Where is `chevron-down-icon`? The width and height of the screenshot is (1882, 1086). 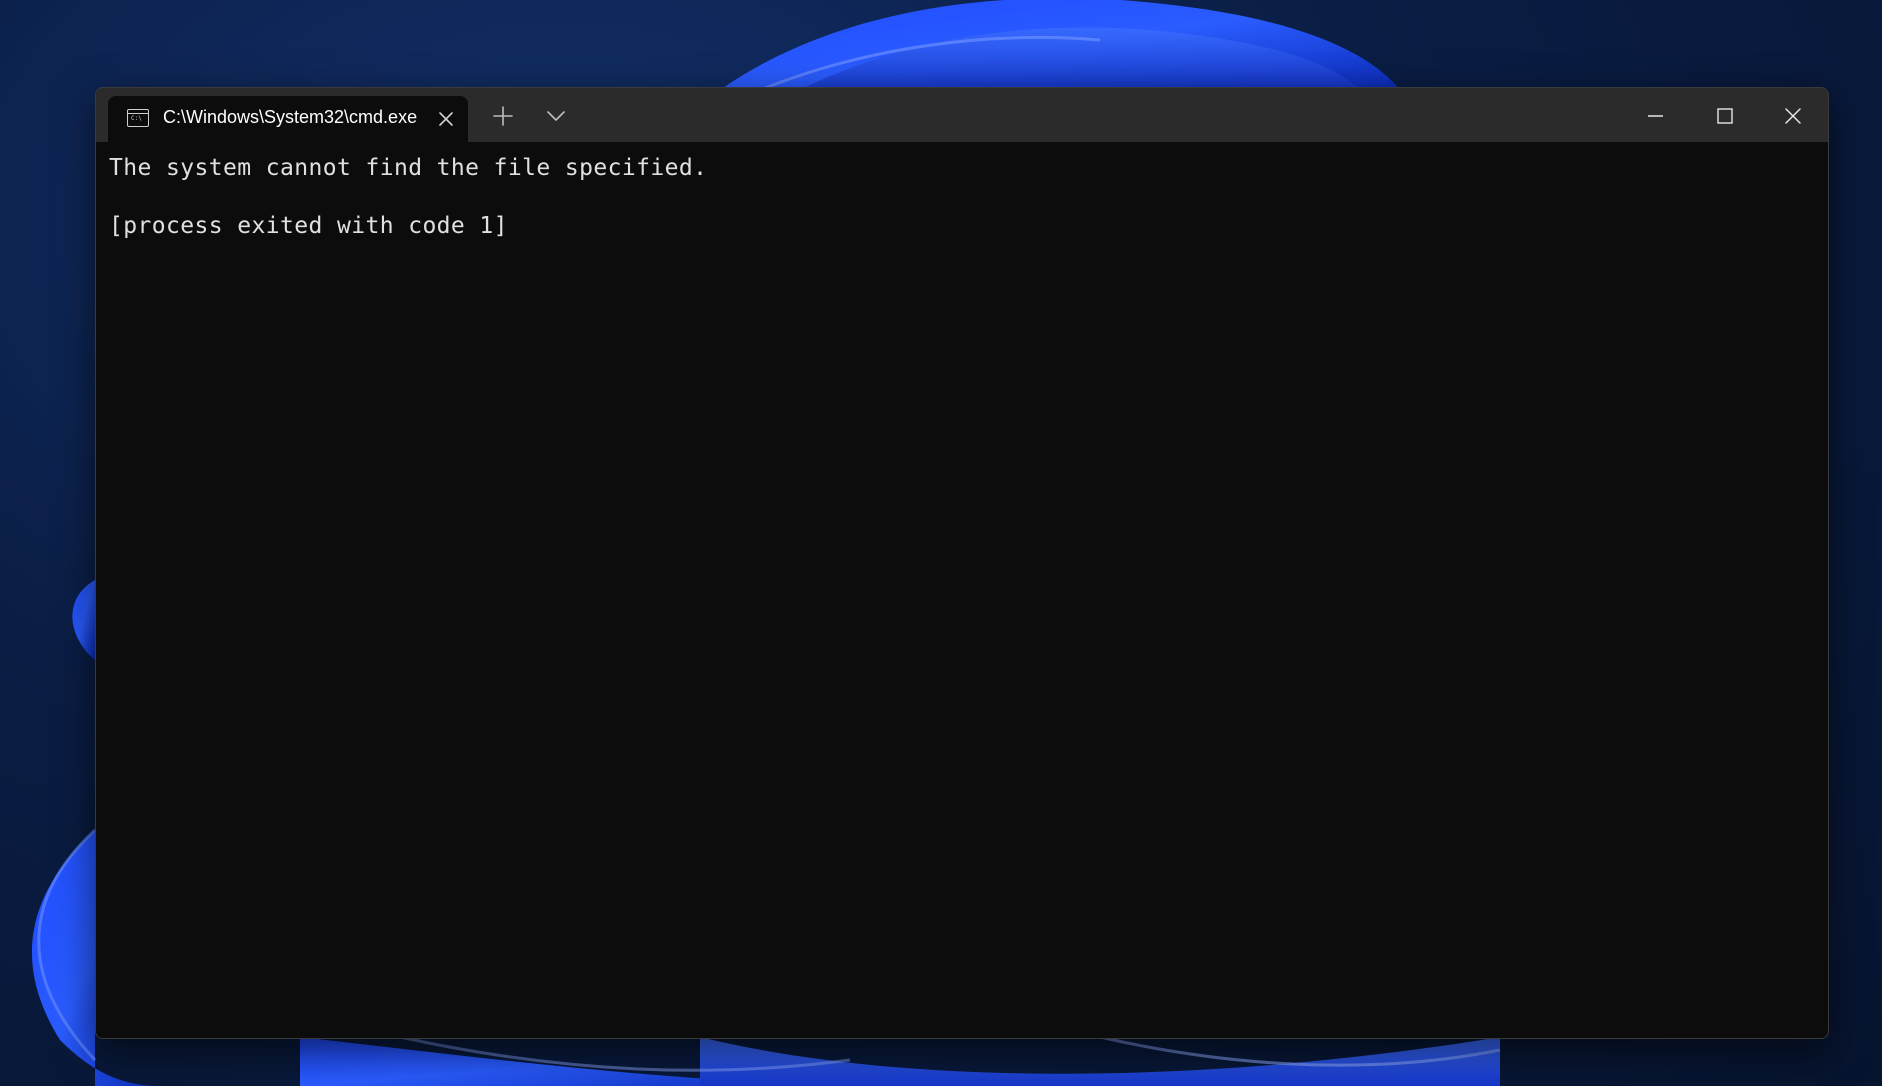
chevron-down-icon is located at coordinates (556, 116).